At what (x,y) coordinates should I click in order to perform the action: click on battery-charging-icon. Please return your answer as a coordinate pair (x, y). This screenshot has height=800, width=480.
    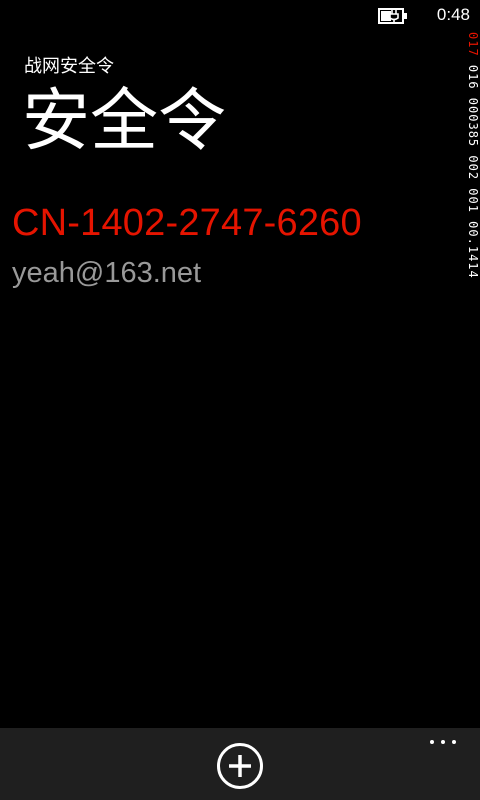
    Looking at the image, I should click on (392, 16).